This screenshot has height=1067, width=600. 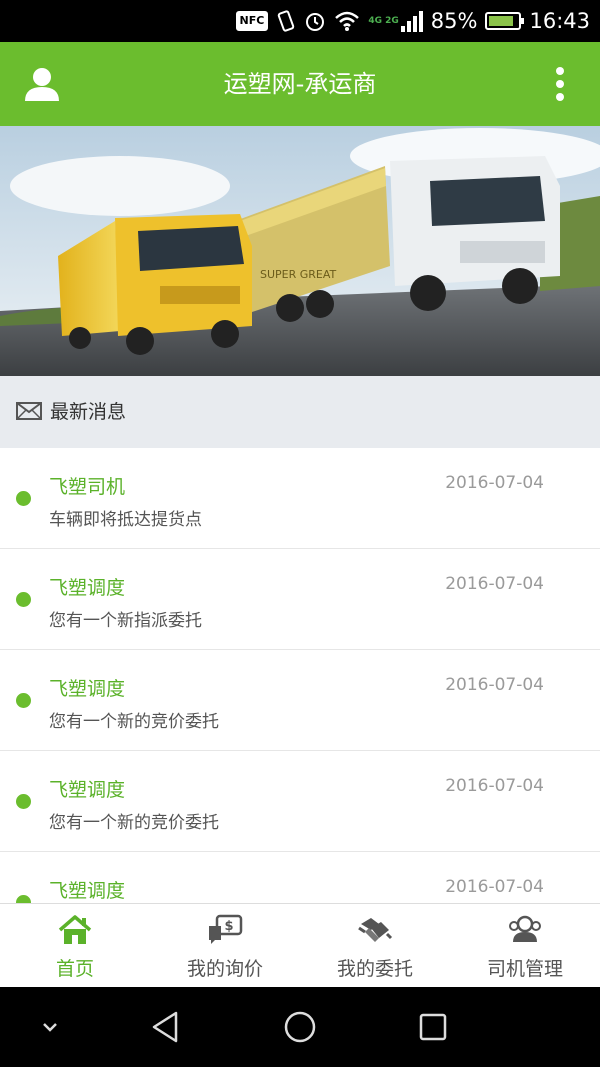 What do you see at coordinates (87, 487) in the screenshot?
I see `message-sender: 飞塑司机` at bounding box center [87, 487].